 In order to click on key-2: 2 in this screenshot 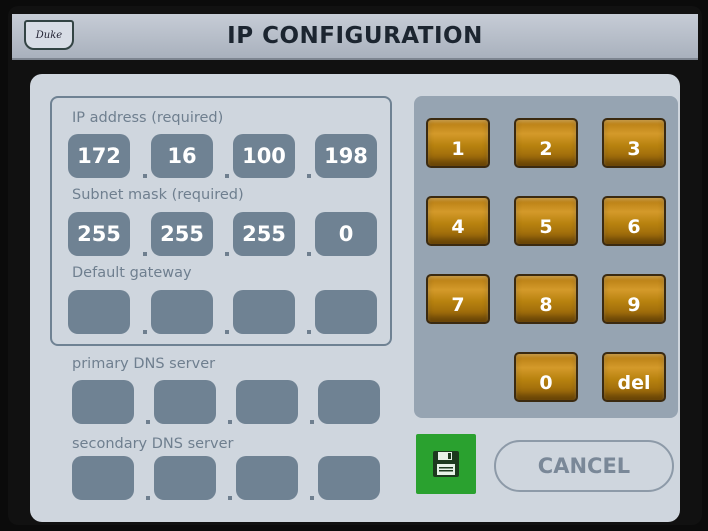, I will do `click(546, 143)`.